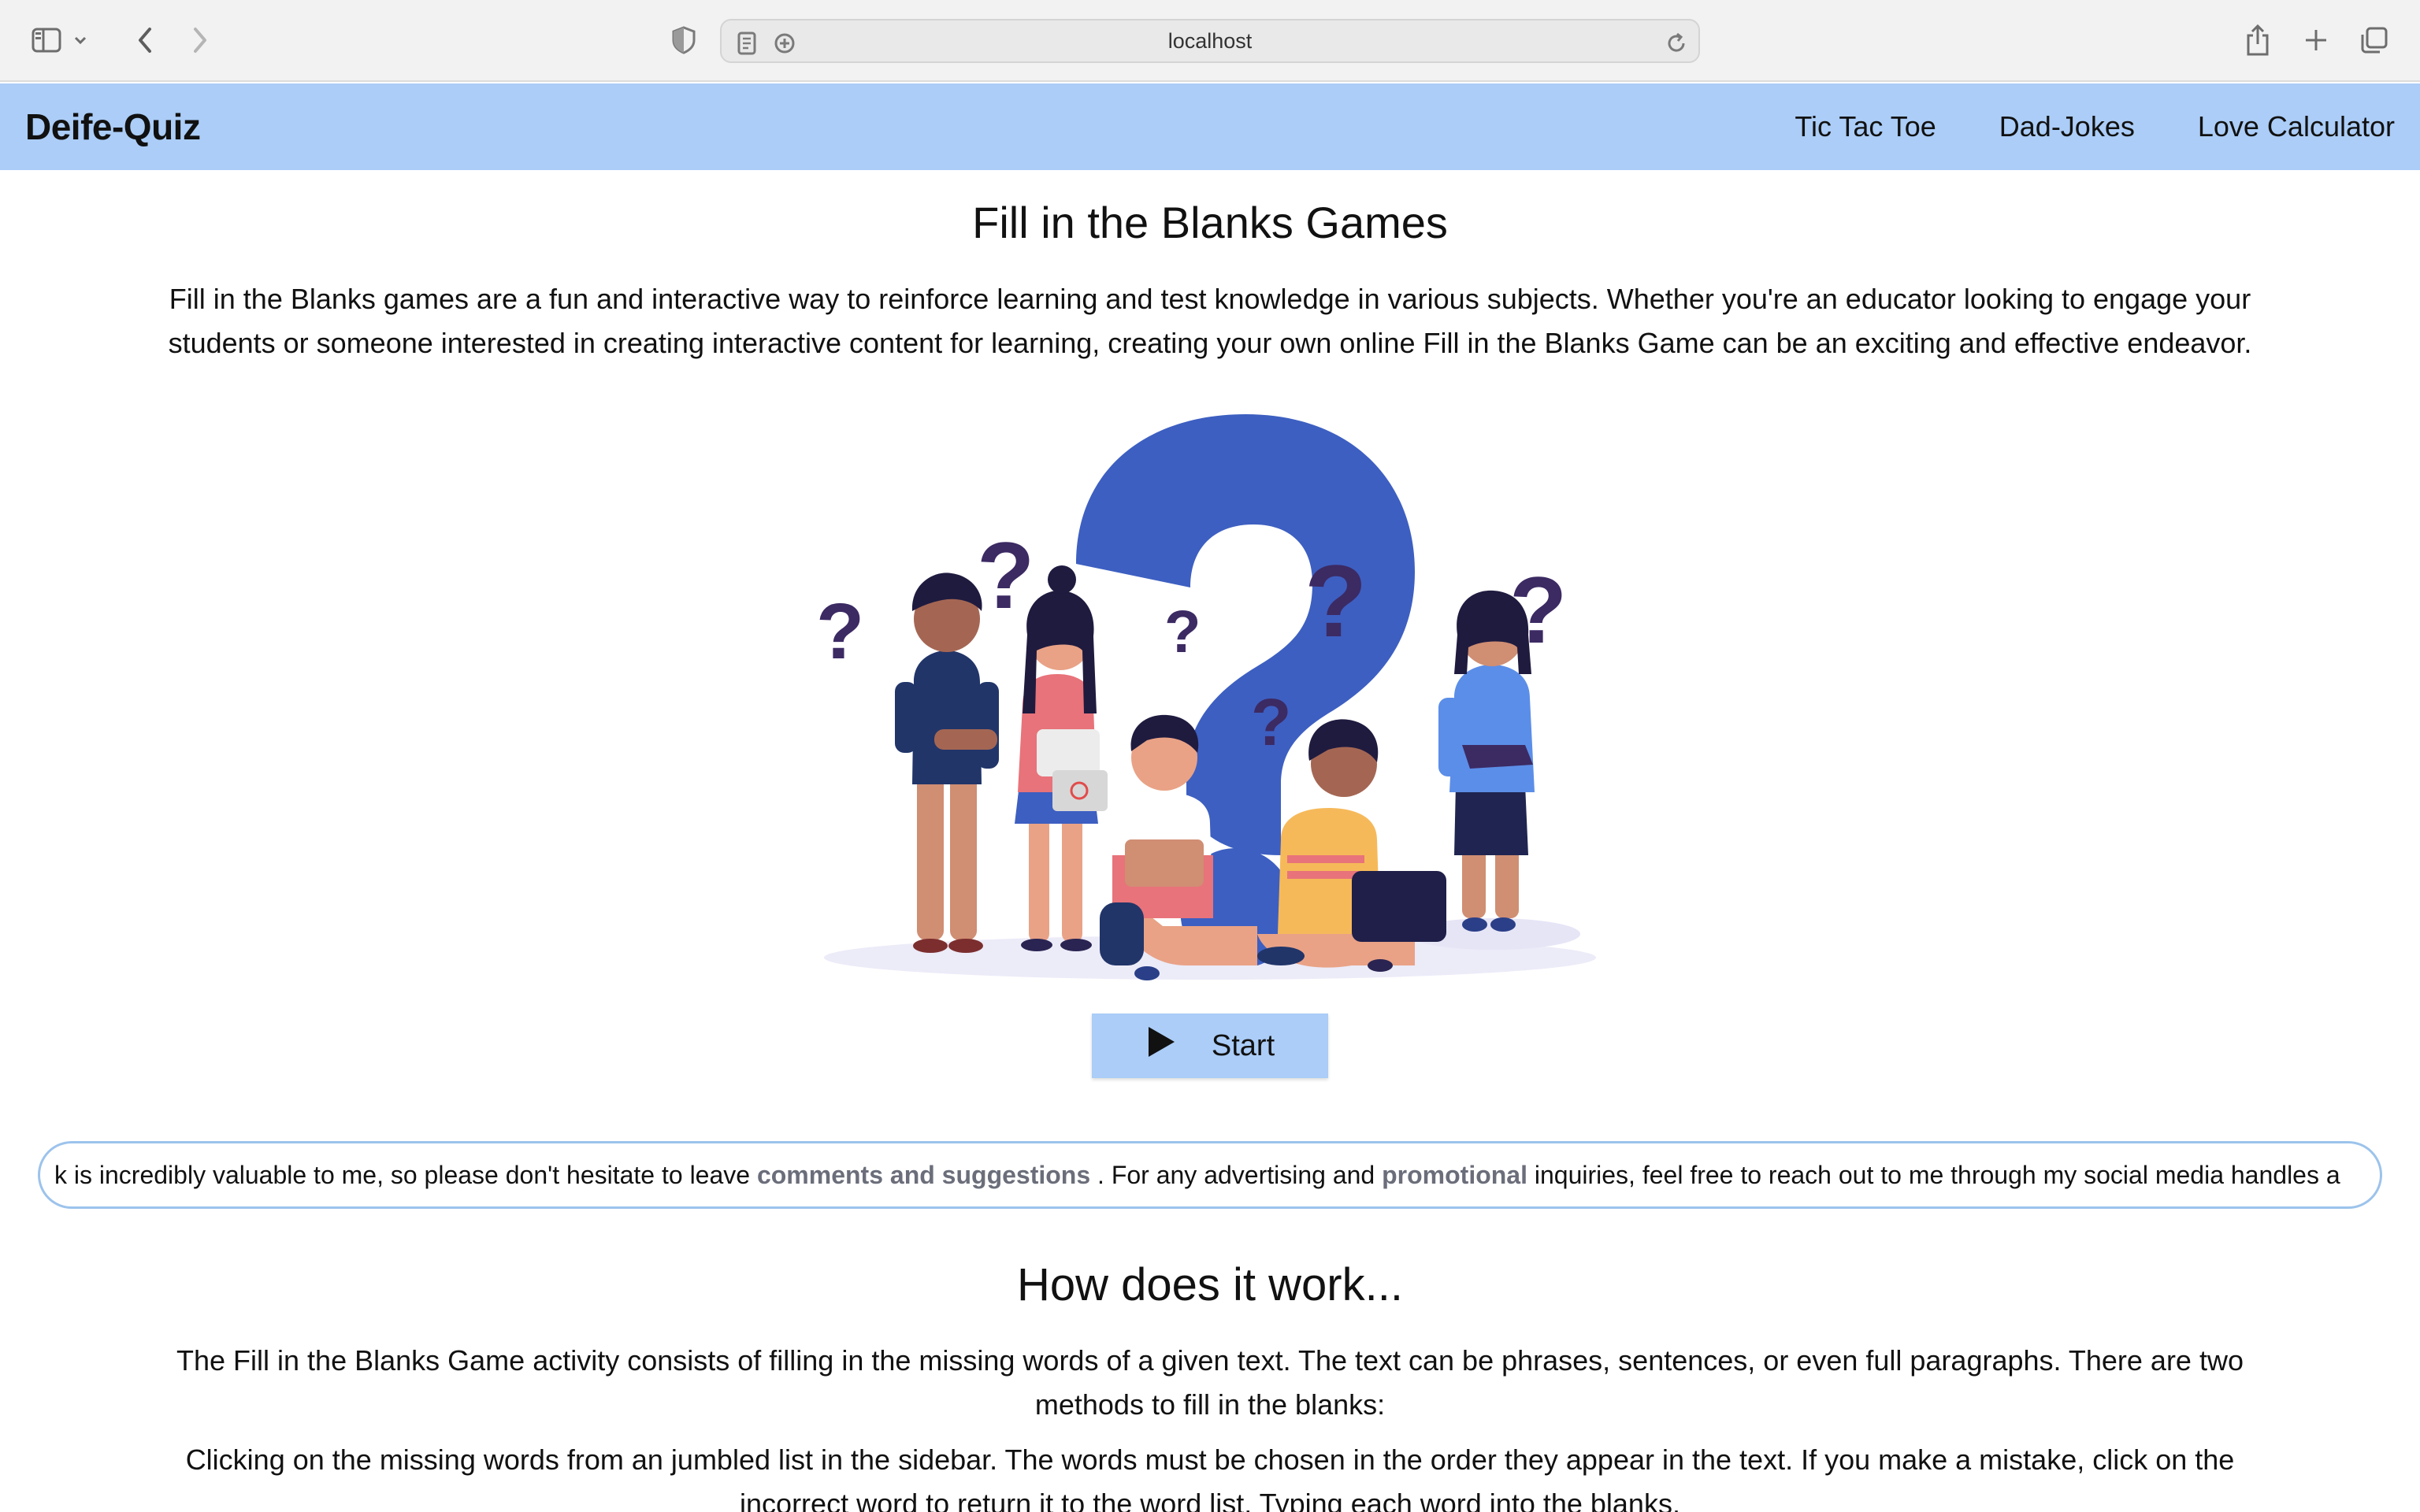  What do you see at coordinates (1454, 1175) in the screenshot?
I see `promotional-link: promotional` at bounding box center [1454, 1175].